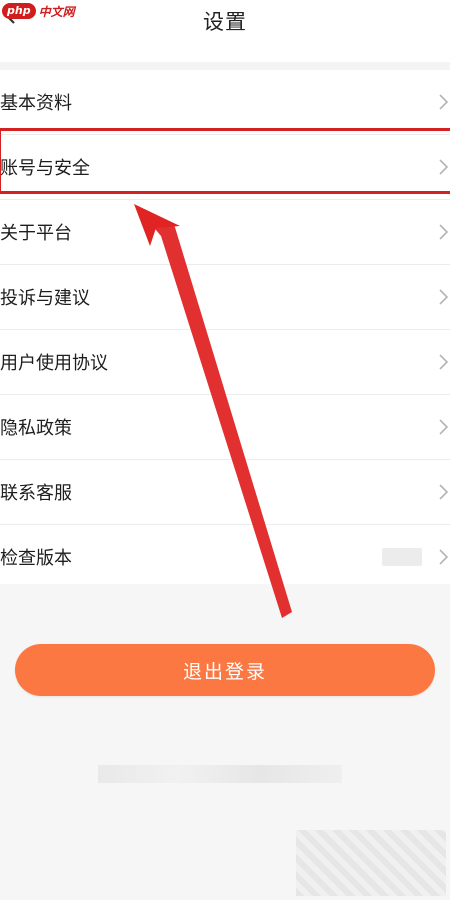 This screenshot has width=450, height=900. What do you see at coordinates (225, 66) in the screenshot?
I see `section-divider` at bounding box center [225, 66].